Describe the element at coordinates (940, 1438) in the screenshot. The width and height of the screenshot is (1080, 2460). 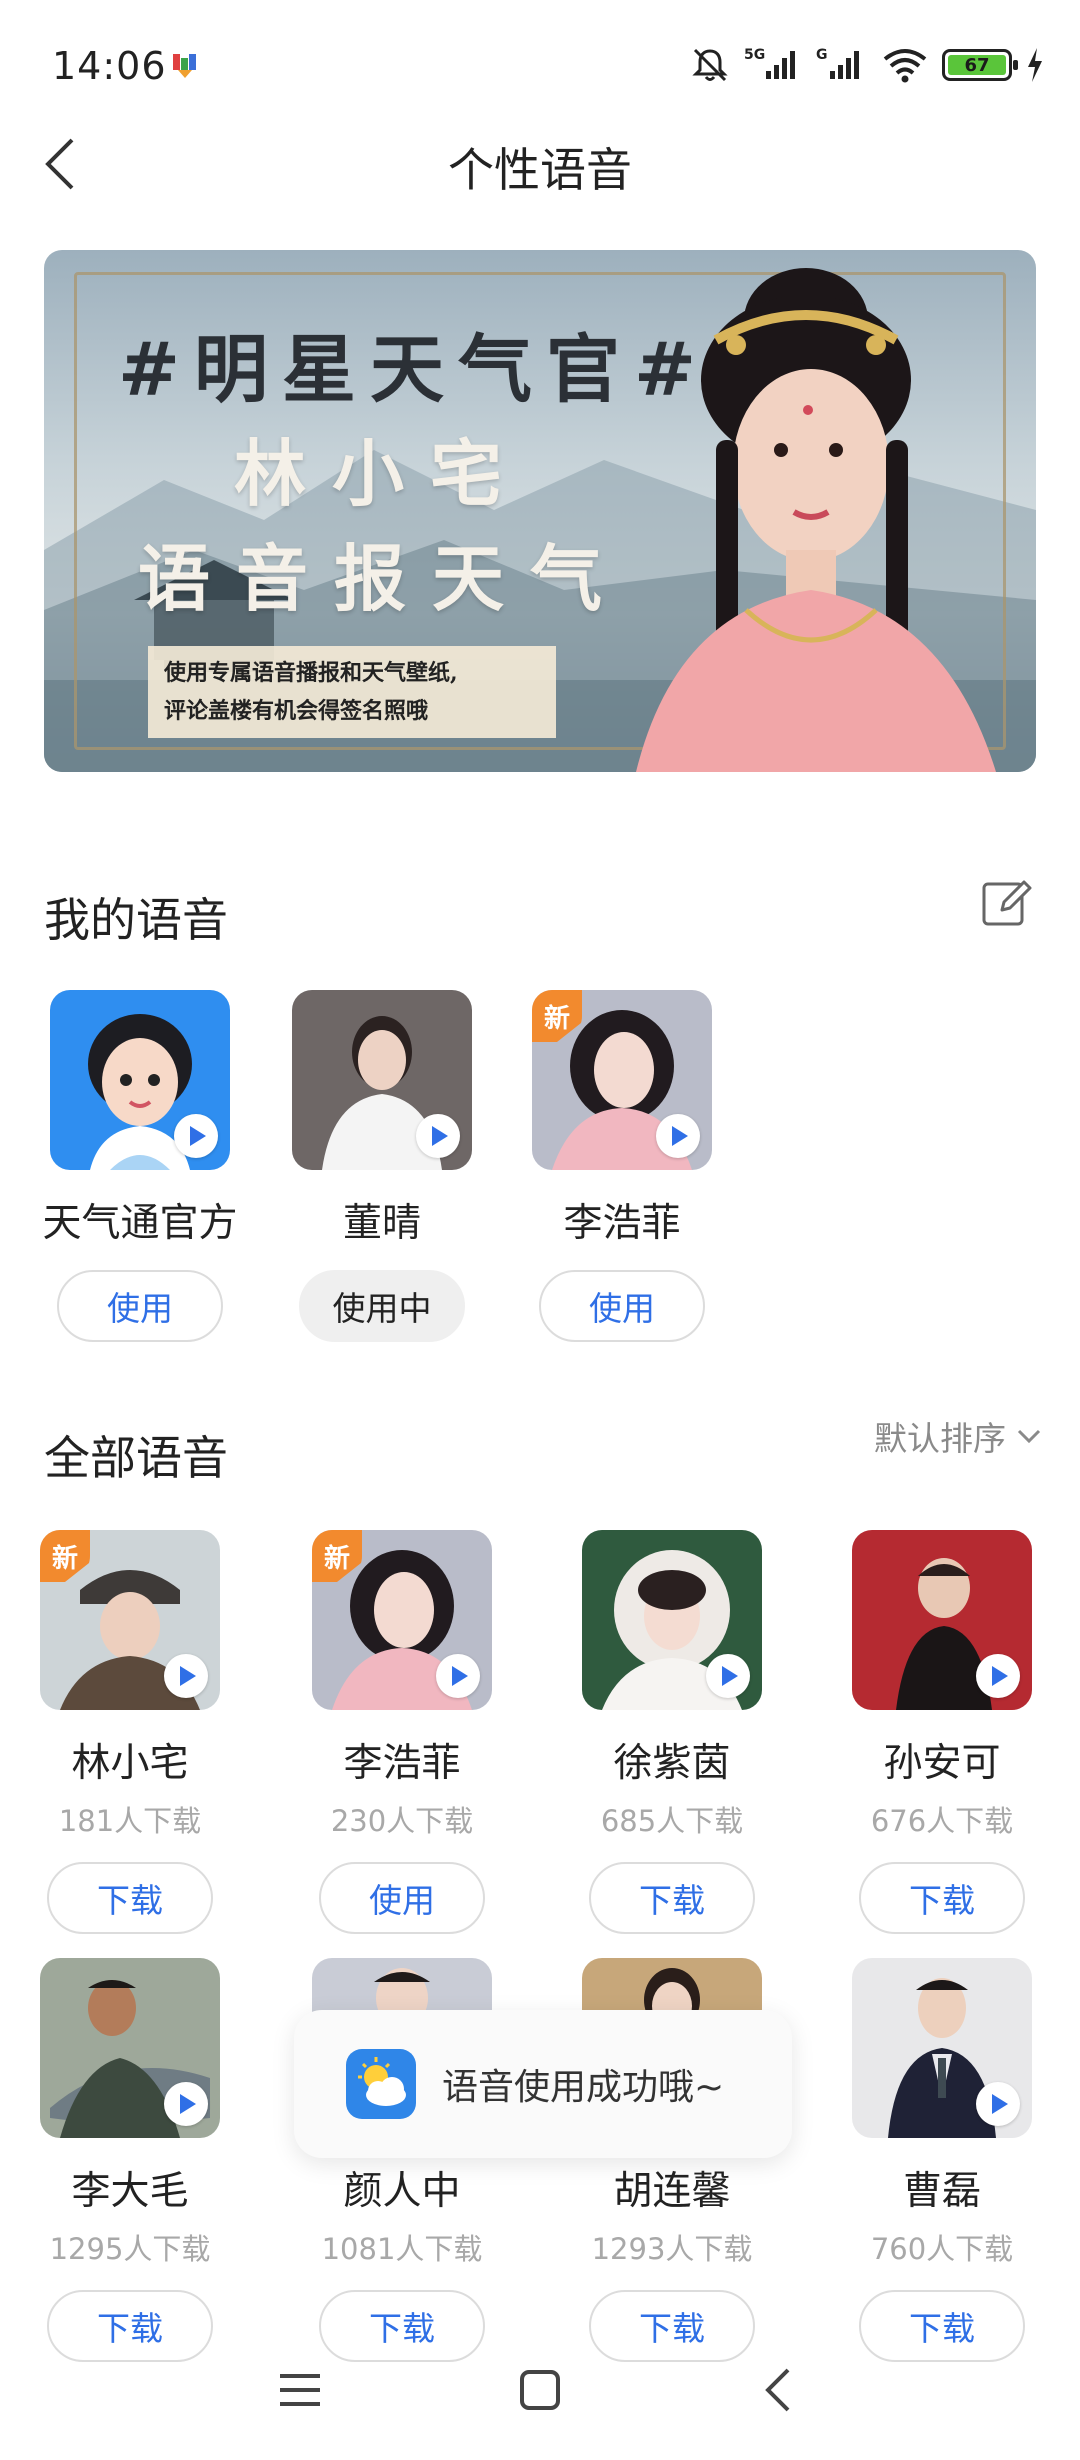
I see `sort-label: 默认排序` at that location.